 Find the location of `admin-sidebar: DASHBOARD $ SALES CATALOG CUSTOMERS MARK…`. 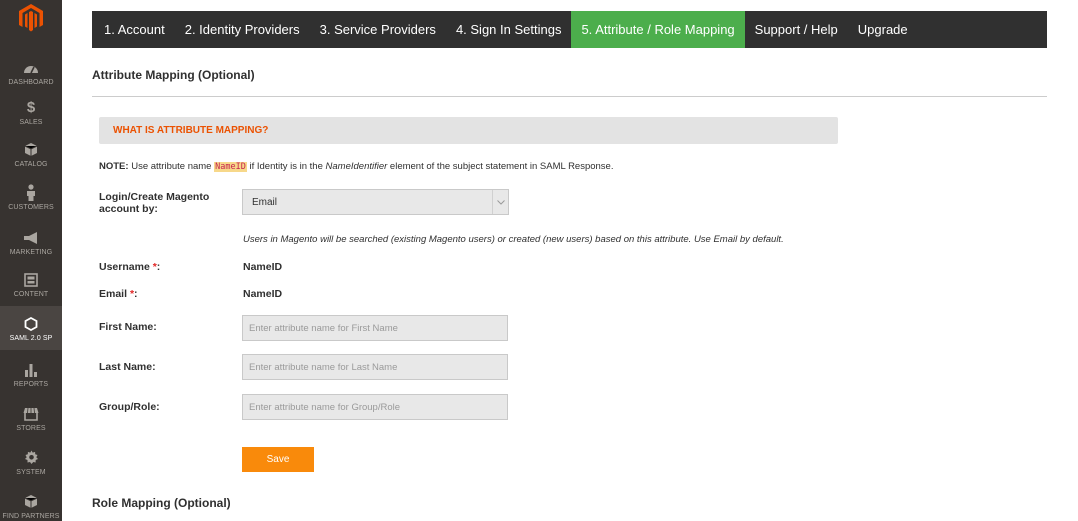

admin-sidebar: DASHBOARD $ SALES CATALOG CUSTOMERS MARK… is located at coordinates (31, 260).